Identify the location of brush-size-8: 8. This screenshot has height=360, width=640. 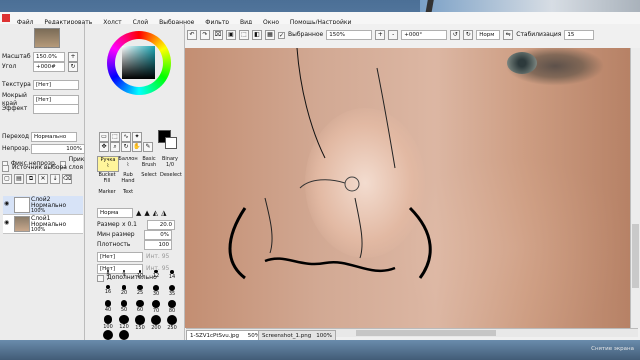
(108, 274).